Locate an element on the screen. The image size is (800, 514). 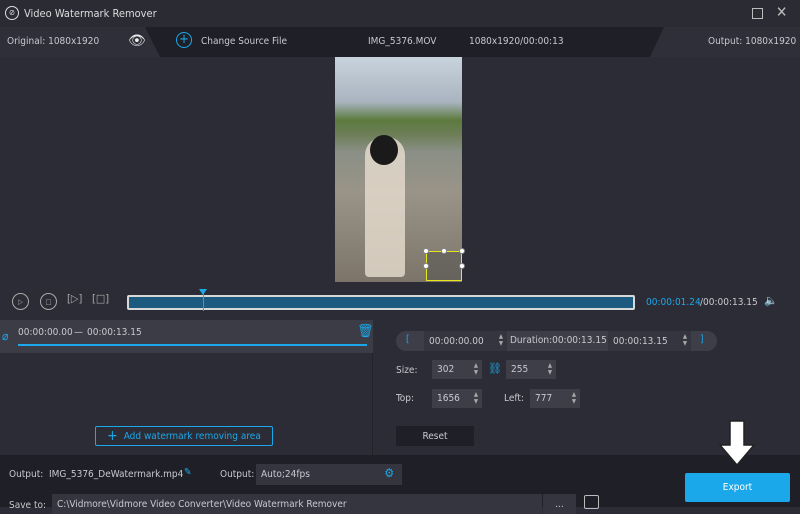
delete-trash-icon: 🗑 is located at coordinates (365, 331).